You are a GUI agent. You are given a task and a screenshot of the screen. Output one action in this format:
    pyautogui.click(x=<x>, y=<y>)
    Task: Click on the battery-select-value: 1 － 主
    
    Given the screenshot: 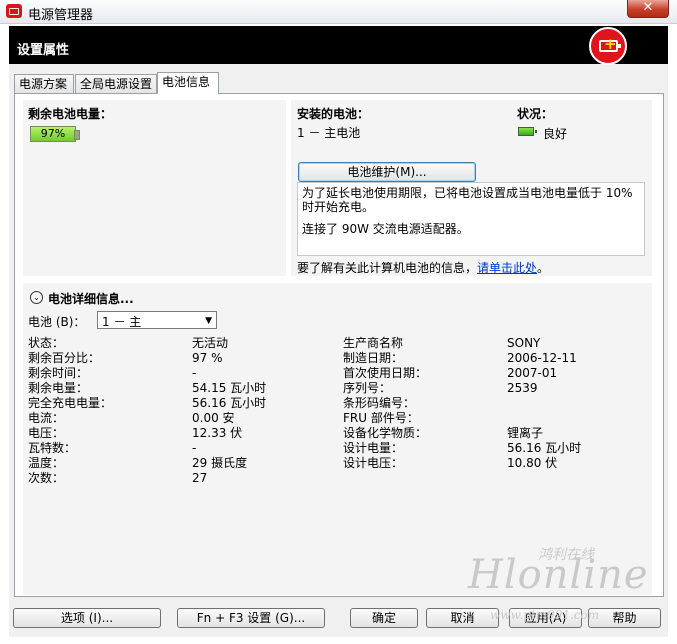 What is the action you would take?
    pyautogui.click(x=122, y=322)
    